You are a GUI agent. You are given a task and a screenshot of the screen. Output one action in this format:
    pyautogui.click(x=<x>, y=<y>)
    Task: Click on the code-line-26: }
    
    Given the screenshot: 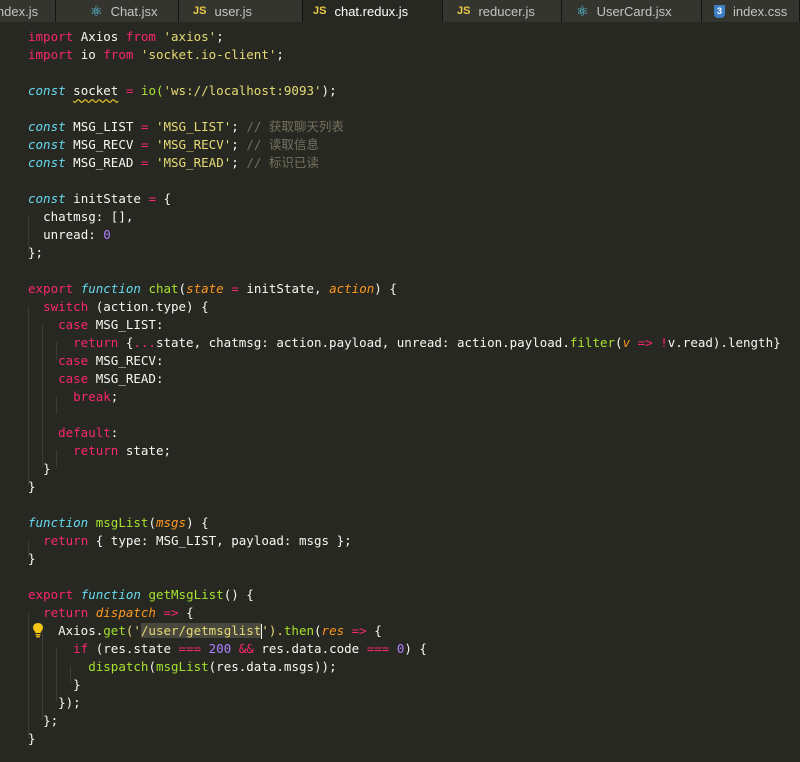 What is the action you would take?
    pyautogui.click(x=32, y=486)
    